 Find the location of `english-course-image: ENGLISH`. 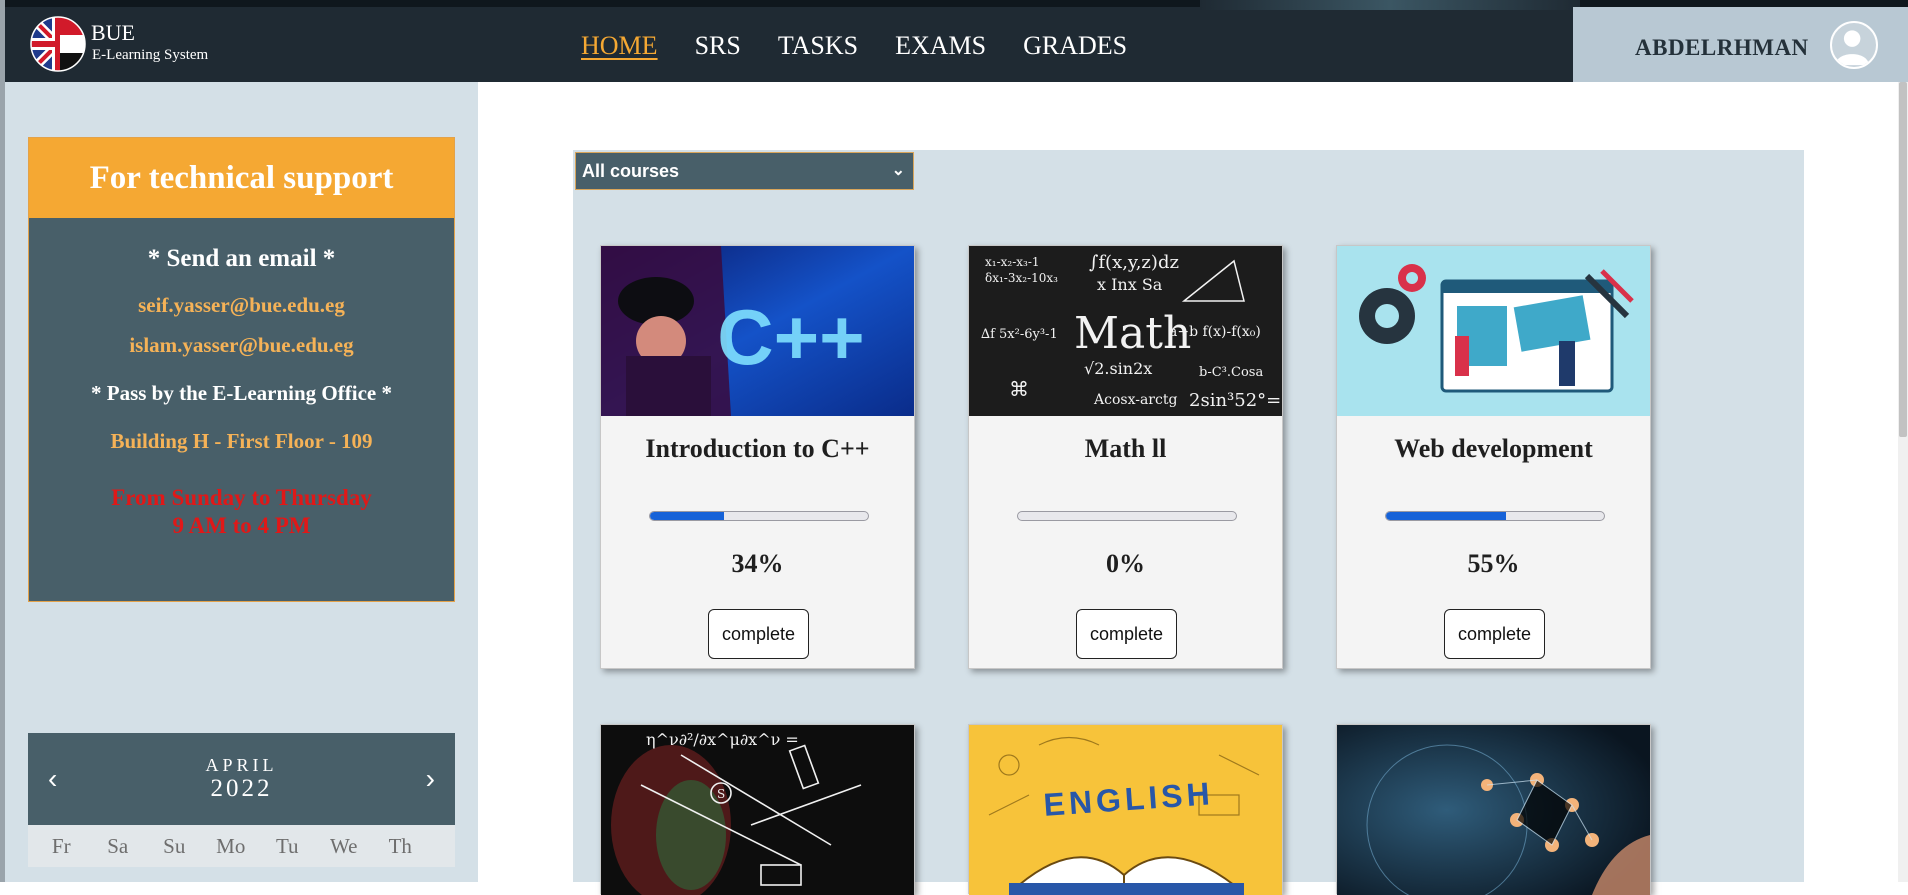

english-course-image: ENGLISH is located at coordinates (1125, 810).